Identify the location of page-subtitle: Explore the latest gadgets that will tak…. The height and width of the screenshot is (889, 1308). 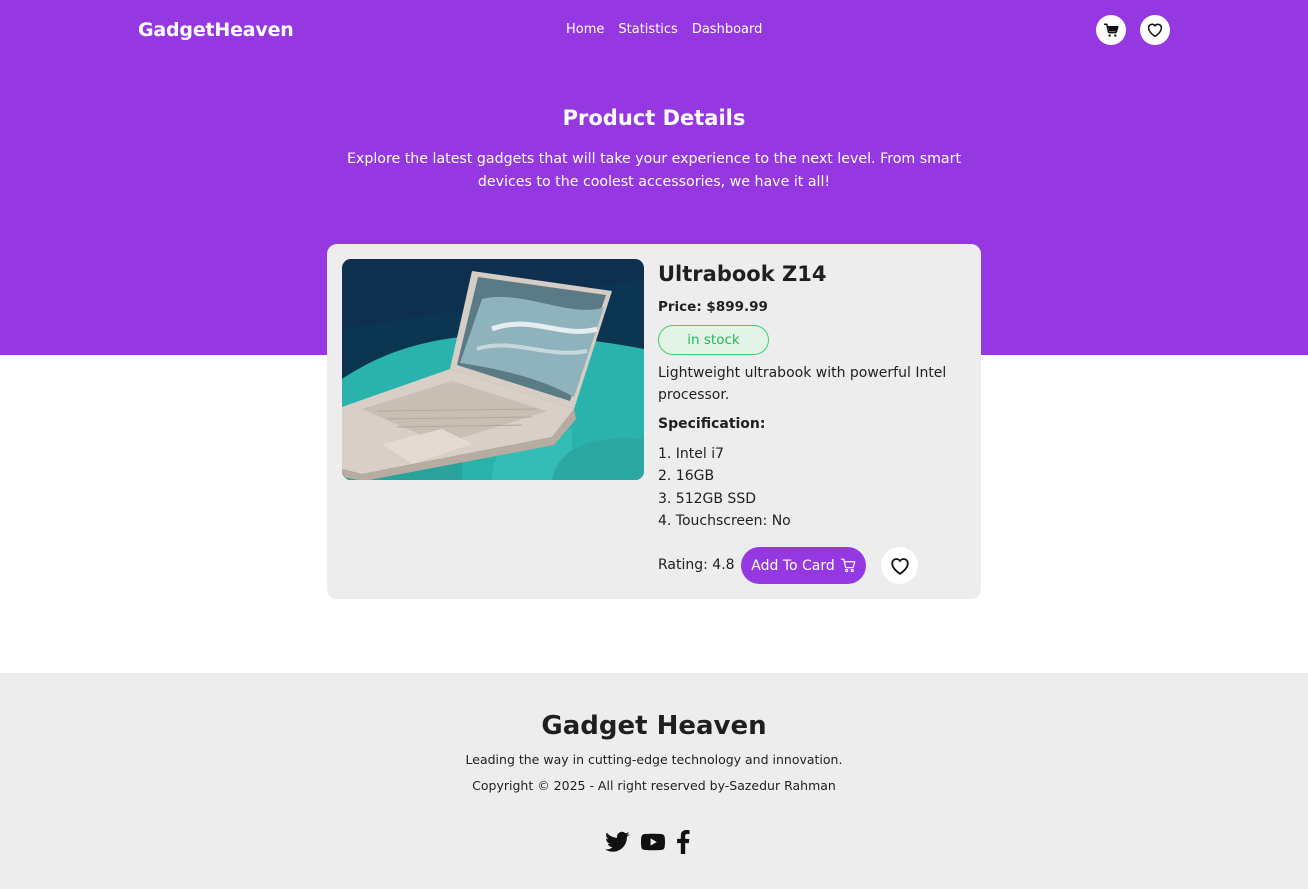
(654, 170).